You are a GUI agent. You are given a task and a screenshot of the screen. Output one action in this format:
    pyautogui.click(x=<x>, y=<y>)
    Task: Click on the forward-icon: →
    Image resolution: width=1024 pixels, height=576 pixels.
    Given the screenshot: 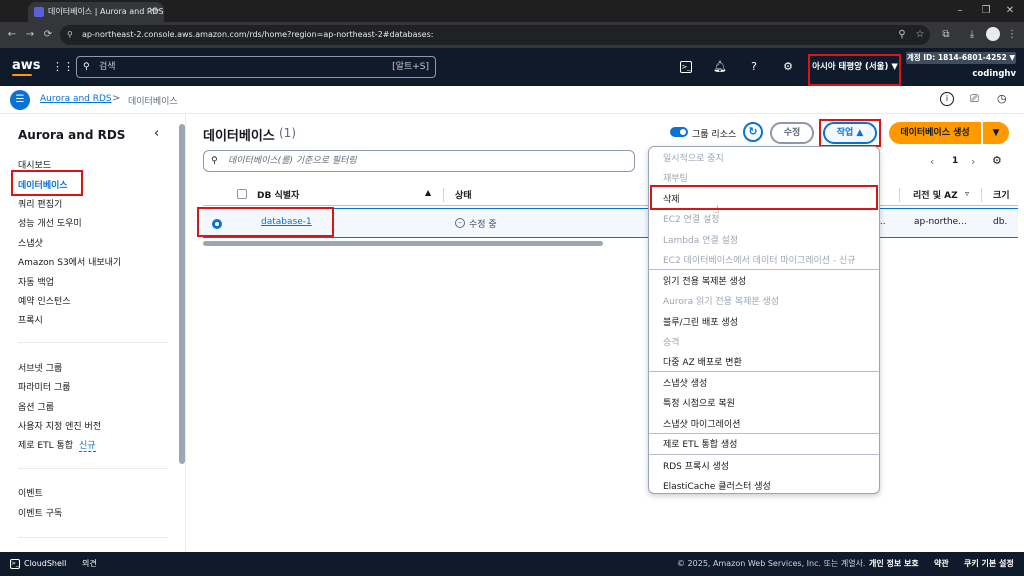 What is the action you would take?
    pyautogui.click(x=30, y=35)
    